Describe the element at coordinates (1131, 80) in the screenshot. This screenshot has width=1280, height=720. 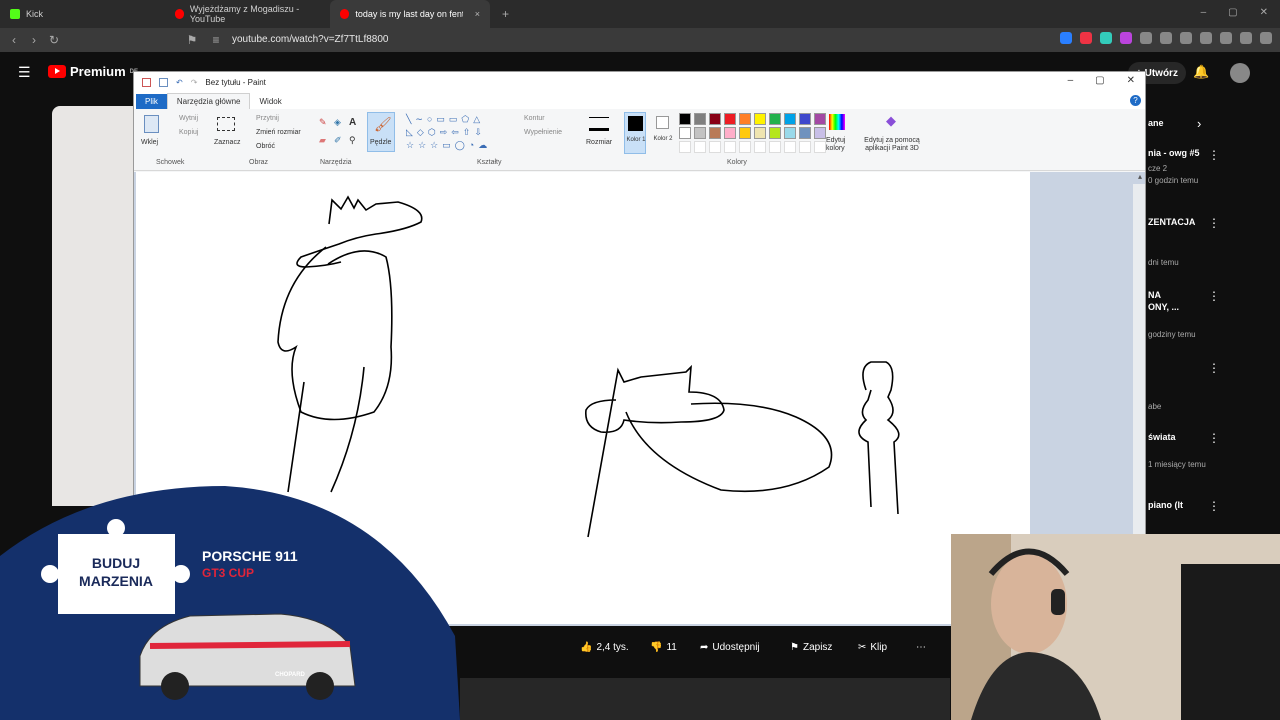
I see `paint-close-icon: ✕` at that location.